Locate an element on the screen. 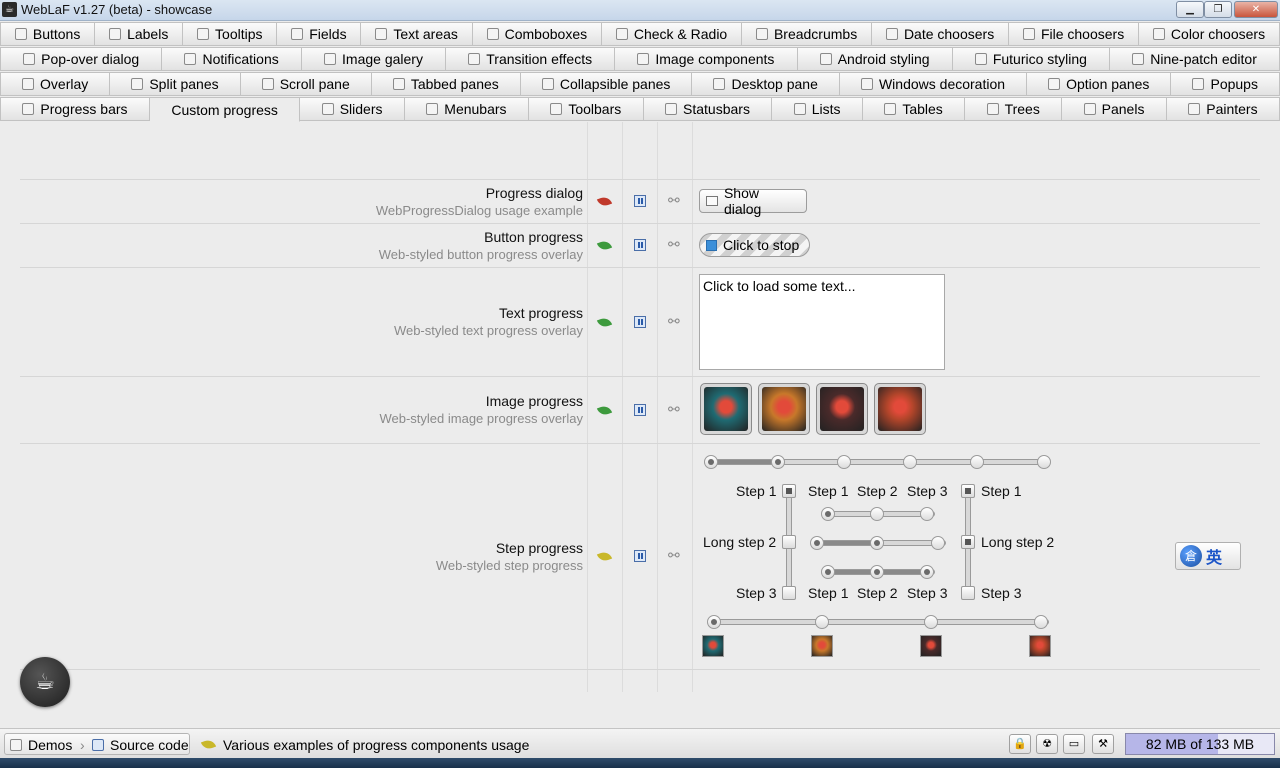 Image resolution: width=1280 pixels, height=768 pixels. tool-icon: ⚒ is located at coordinates (1103, 744).